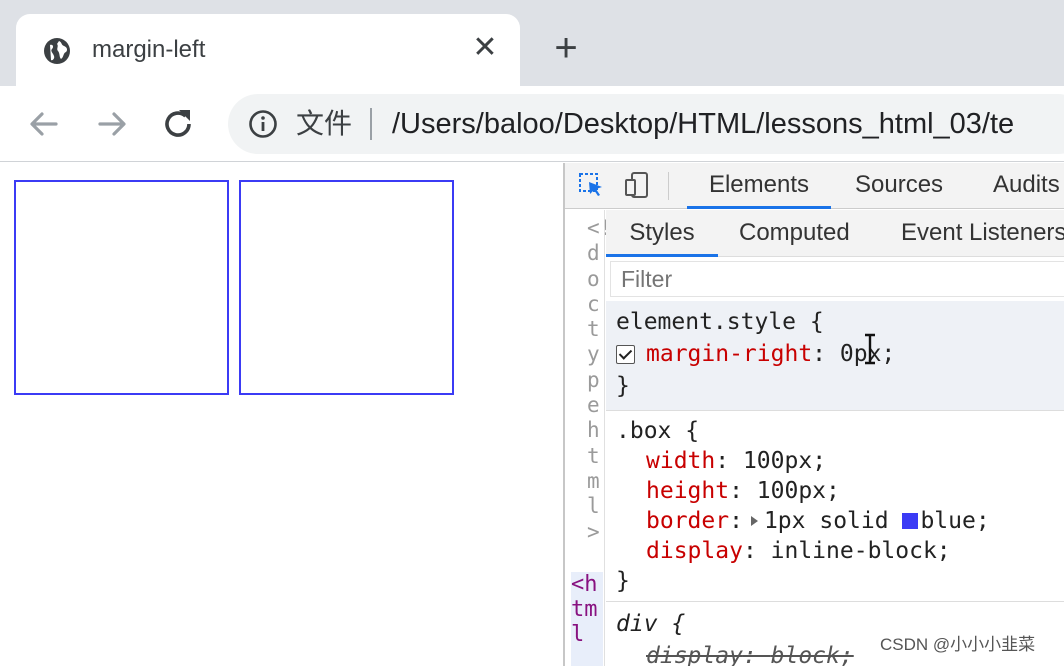 Image resolution: width=1064 pixels, height=666 pixels. I want to click on css-declaration: display: inline-block;, so click(798, 551).